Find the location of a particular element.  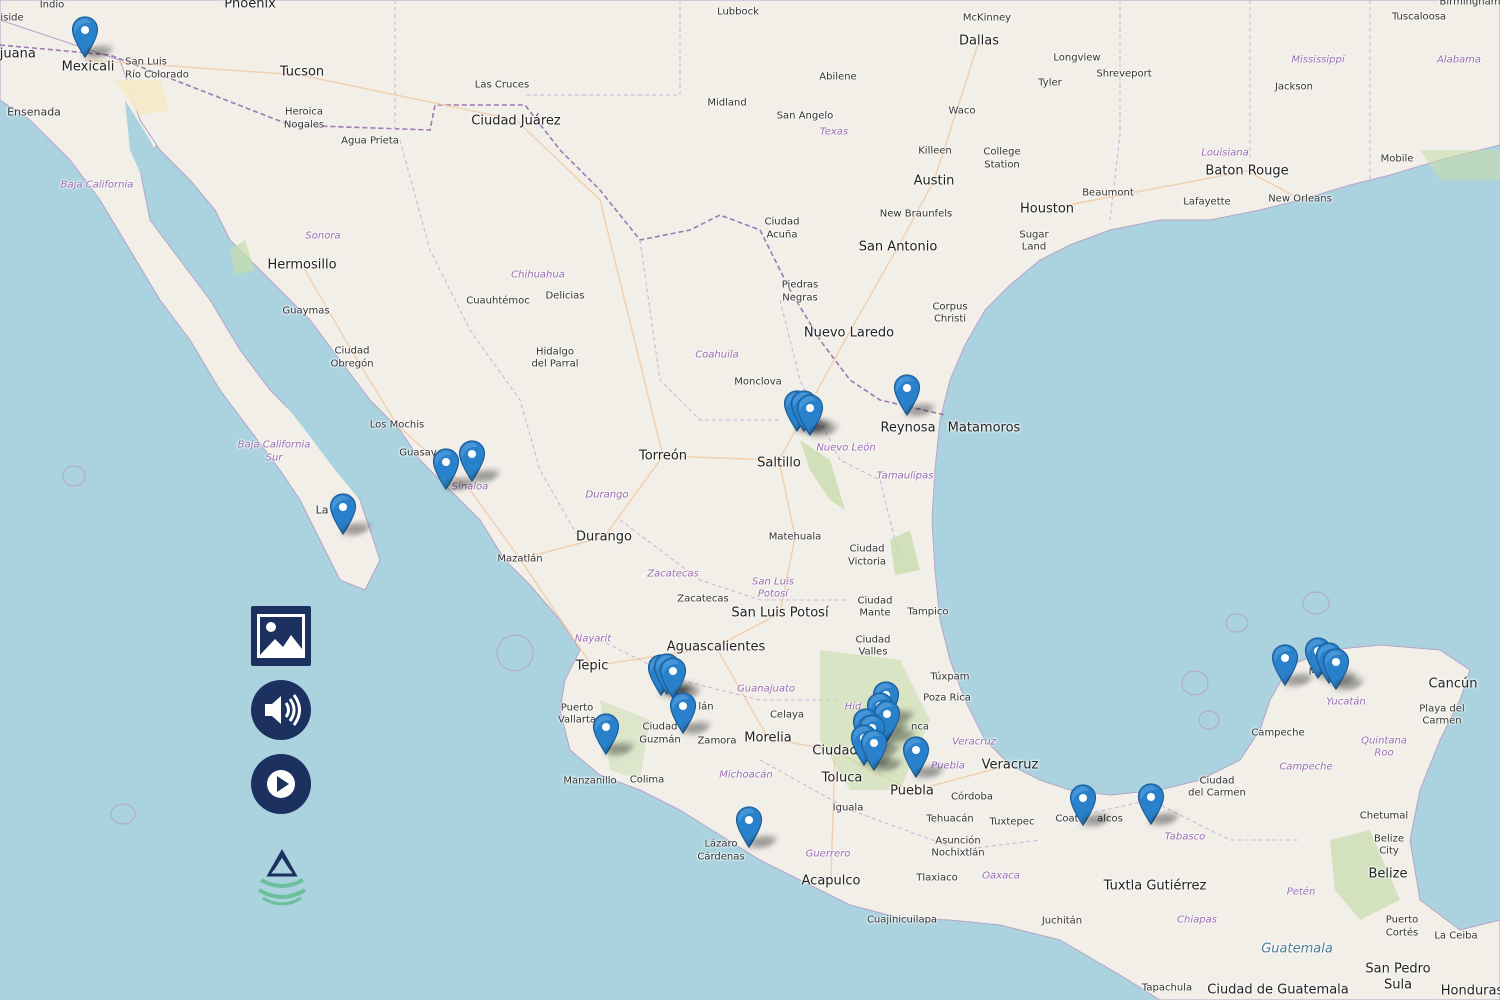

logo-icon is located at coordinates (282, 877).